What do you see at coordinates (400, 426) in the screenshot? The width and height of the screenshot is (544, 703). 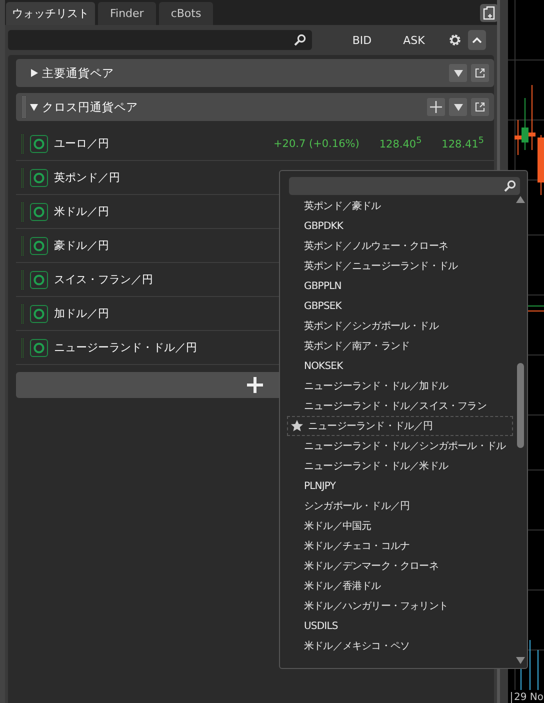 I see `symbol-option: ニュージーランド・ドル／円` at bounding box center [400, 426].